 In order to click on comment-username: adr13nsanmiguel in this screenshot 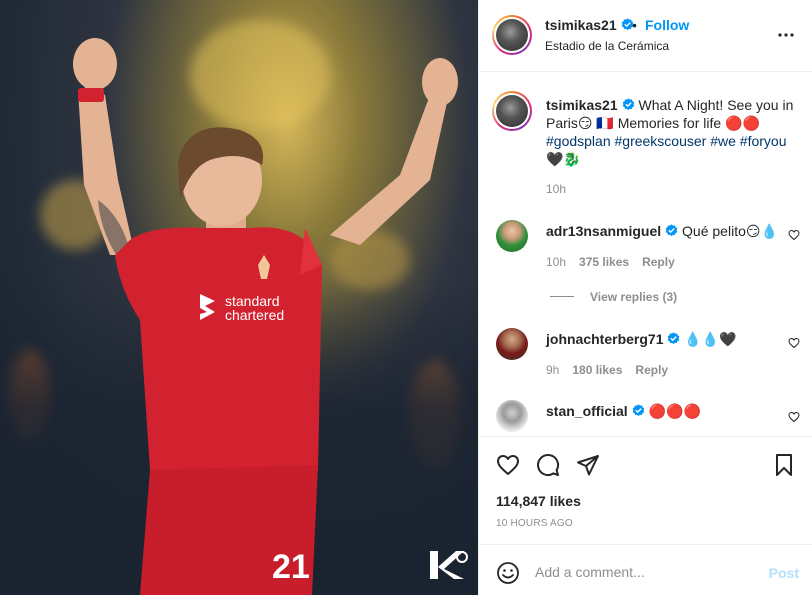, I will do `click(603, 231)`.